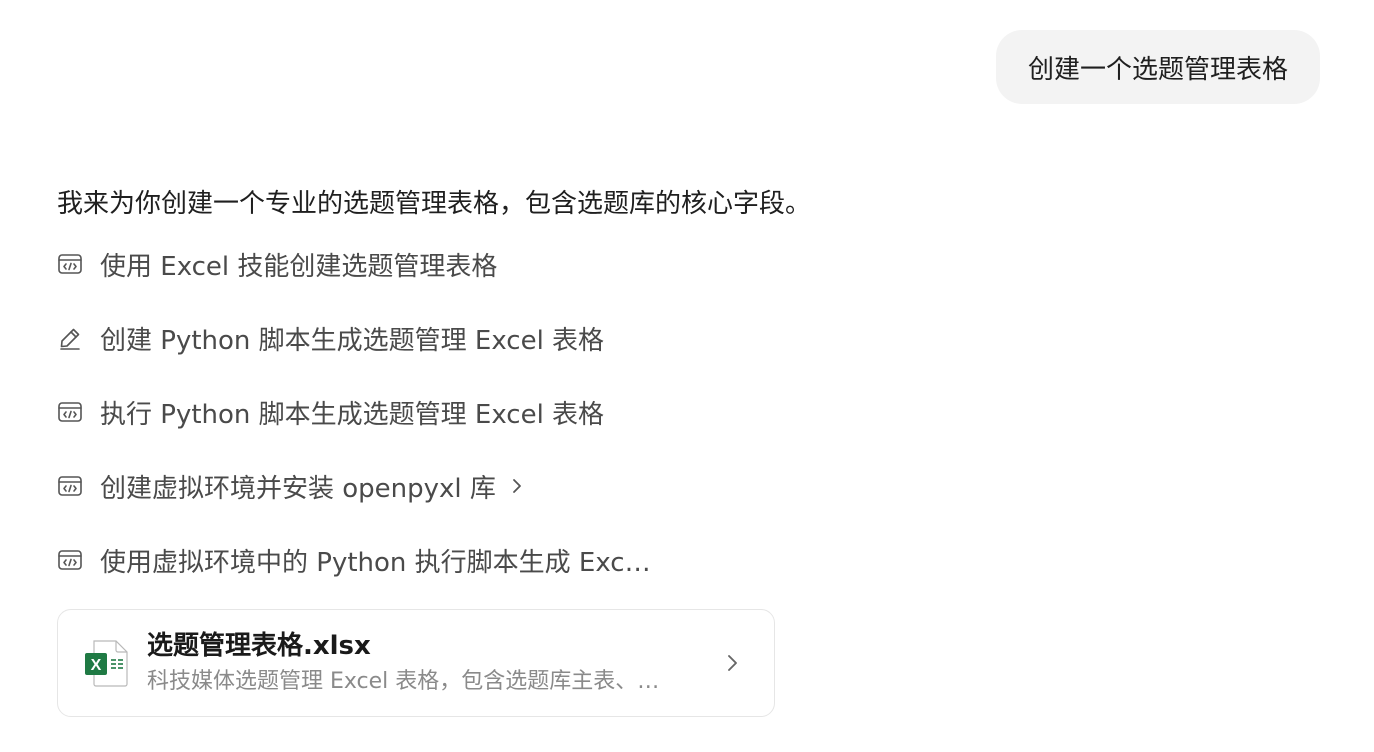  I want to click on tool-step-label: 创建 Python 脚本生成选题管理 Excel 表格, so click(352, 340).